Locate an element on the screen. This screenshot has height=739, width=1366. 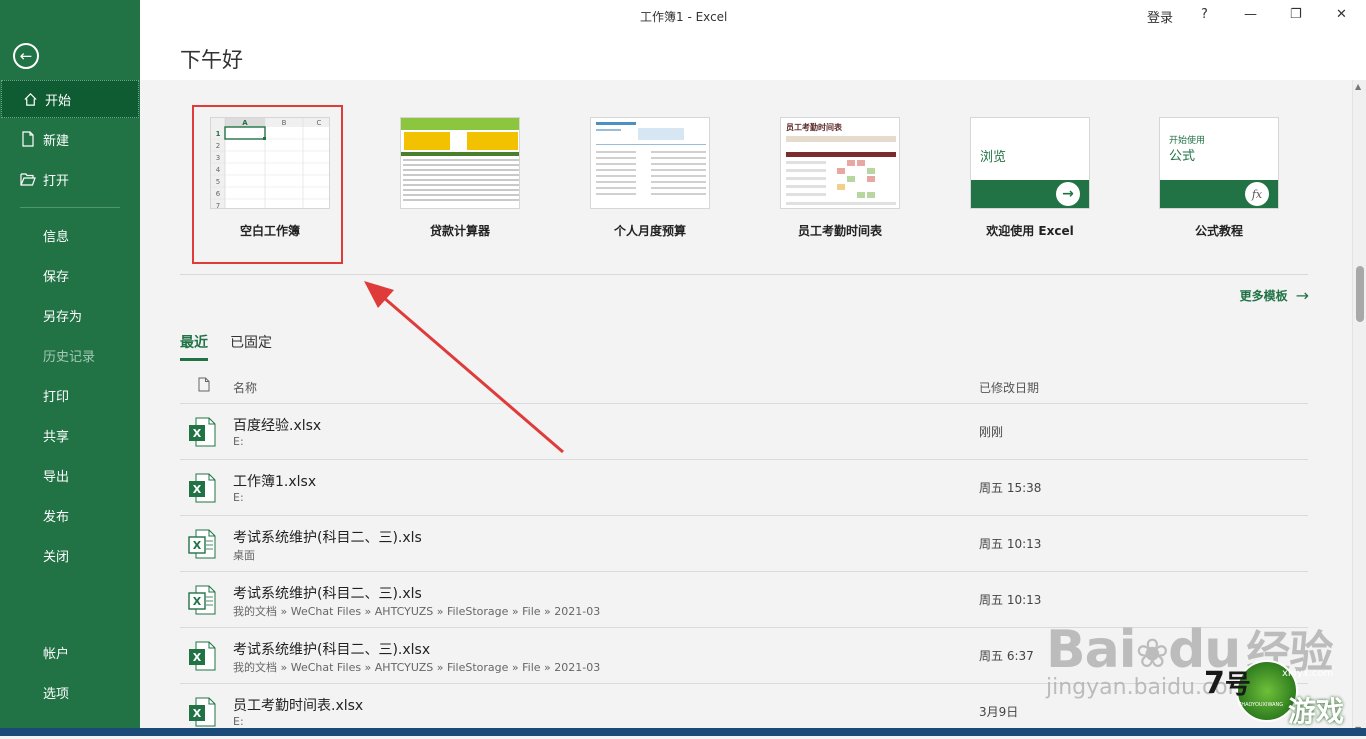
file-name: 工作簿1.xlsx is located at coordinates (275, 482).